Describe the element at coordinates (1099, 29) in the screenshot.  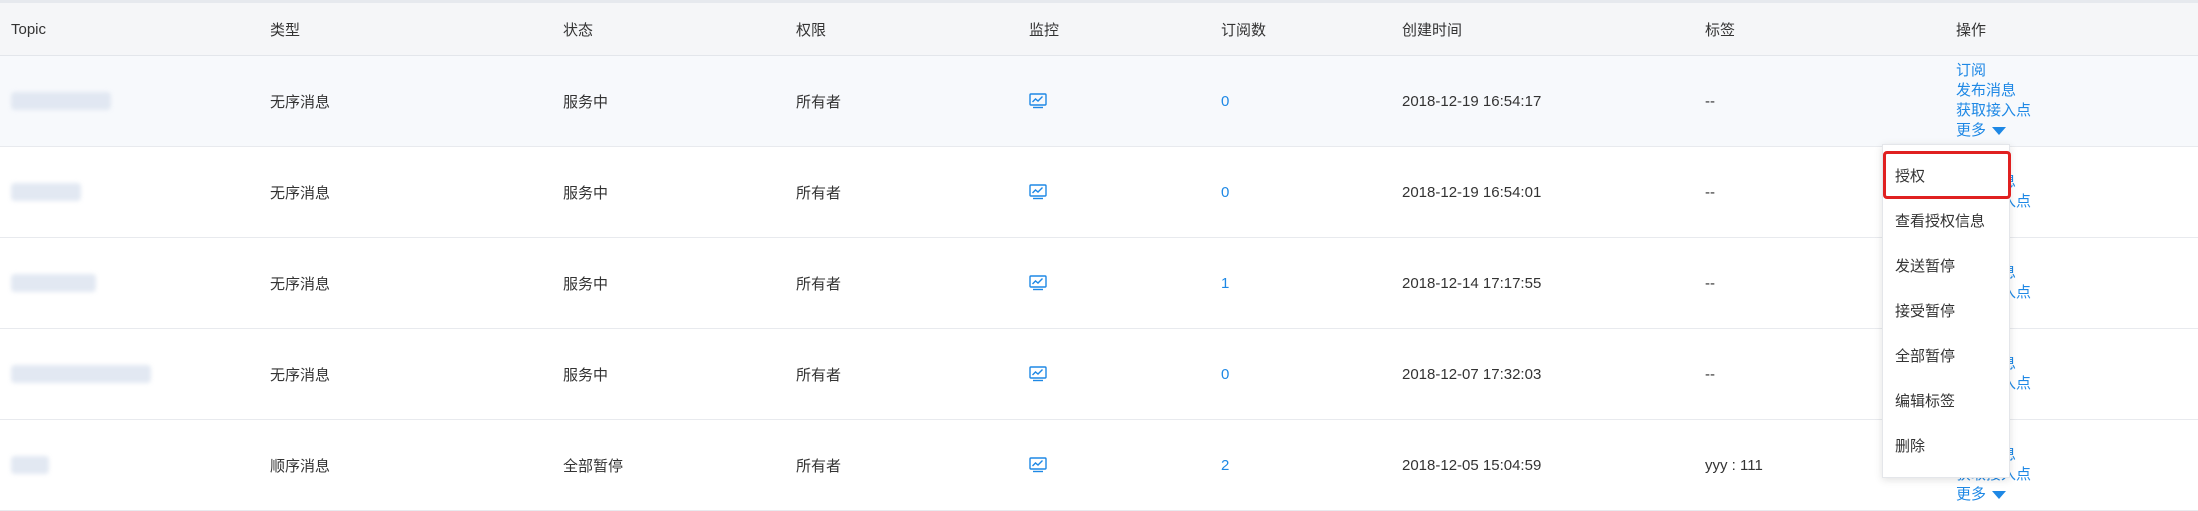
I see `table-header: Topic 类型 状态 权限 监控 订阅数 创建时间 标签 操作` at that location.